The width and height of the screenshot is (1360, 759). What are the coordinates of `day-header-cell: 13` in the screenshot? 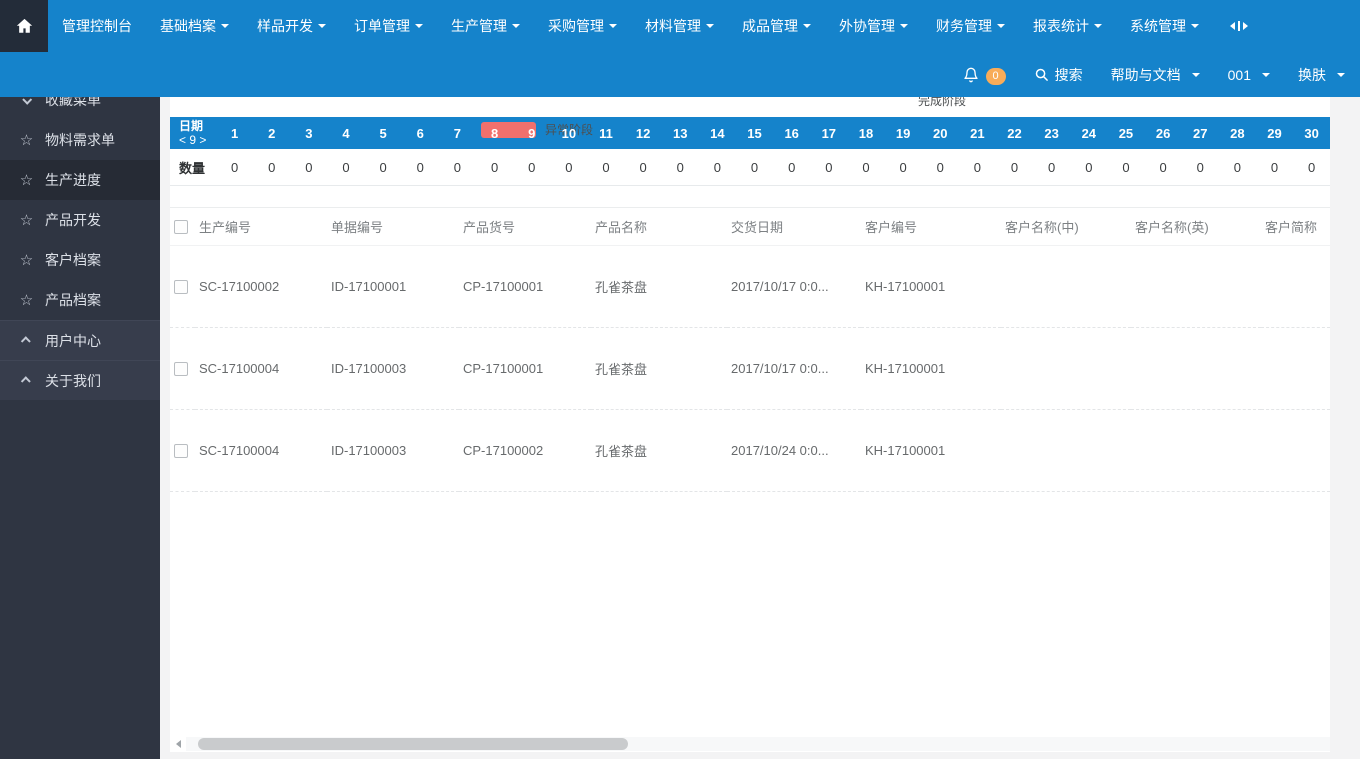 It's located at (680, 133).